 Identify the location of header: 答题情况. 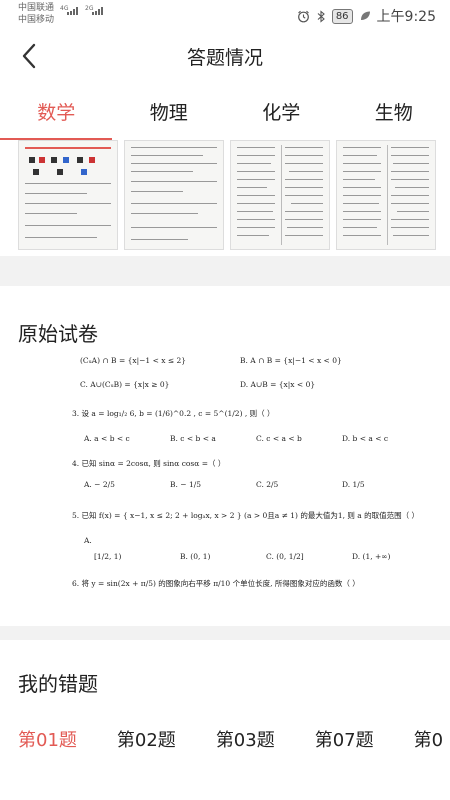
(225, 56).